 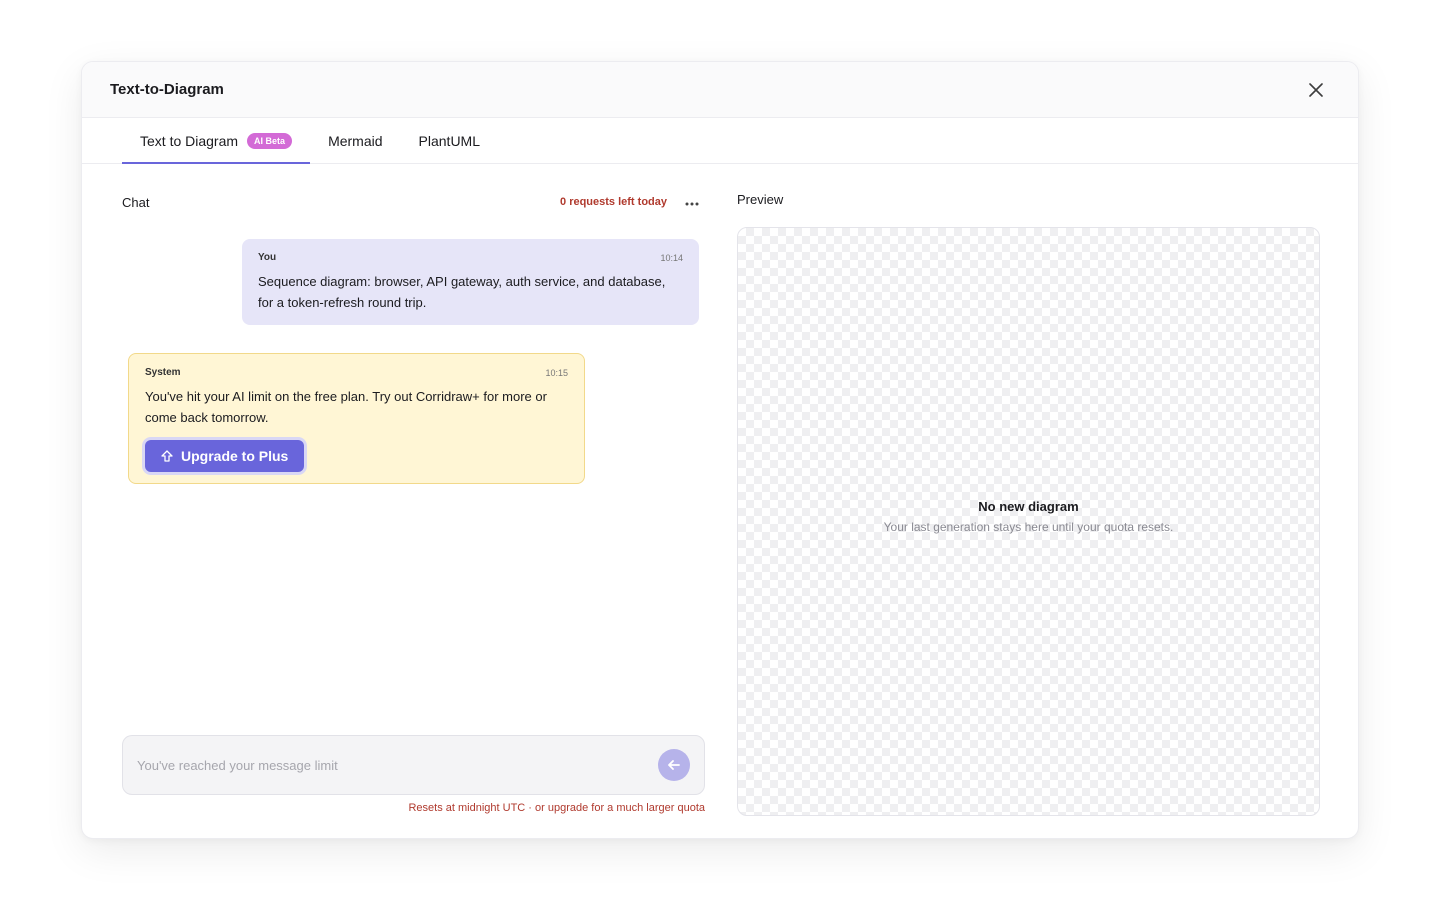 I want to click on upgrade-button-label: Upgrade to Plus, so click(x=235, y=456).